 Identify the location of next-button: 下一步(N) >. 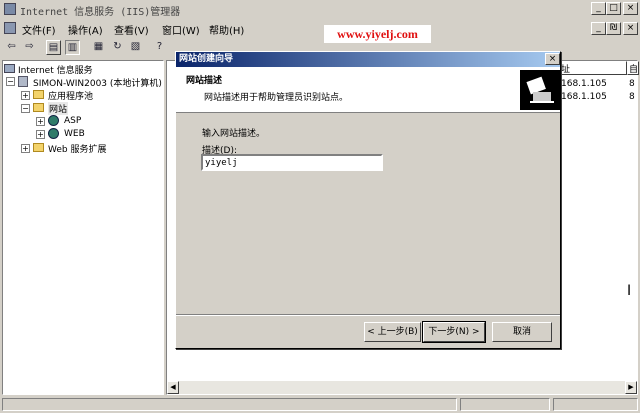
(454, 332).